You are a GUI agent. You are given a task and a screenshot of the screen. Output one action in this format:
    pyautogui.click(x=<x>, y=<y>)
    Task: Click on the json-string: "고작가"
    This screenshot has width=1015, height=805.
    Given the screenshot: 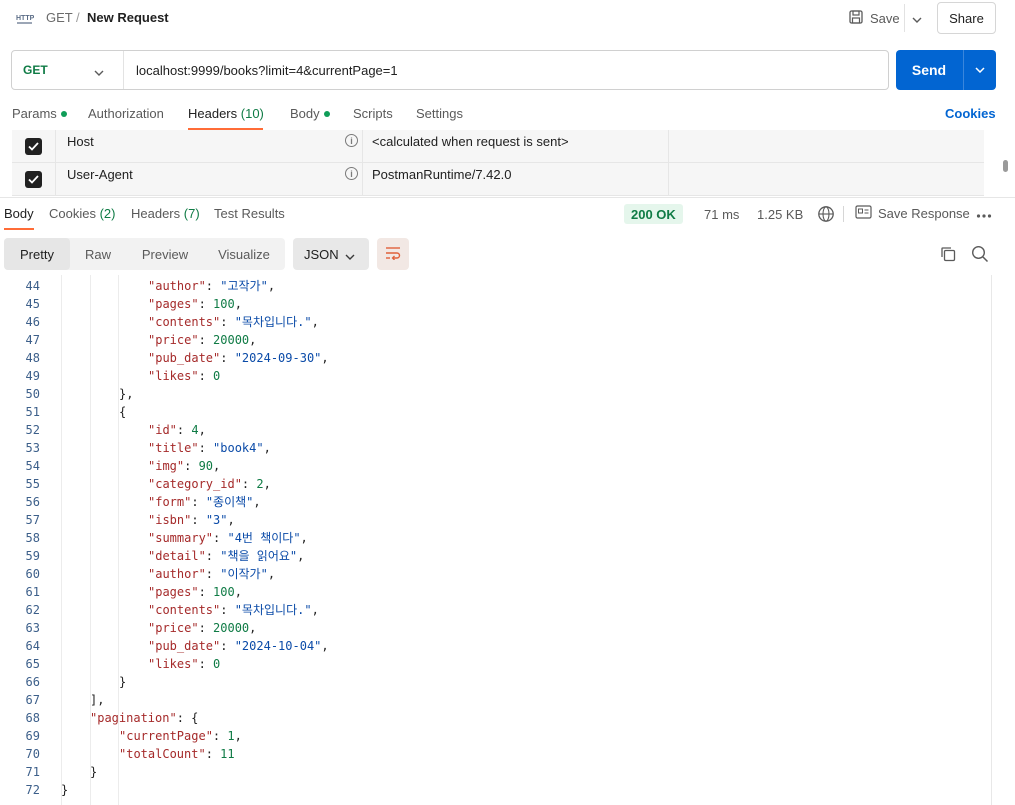 What is the action you would take?
    pyautogui.click(x=244, y=286)
    